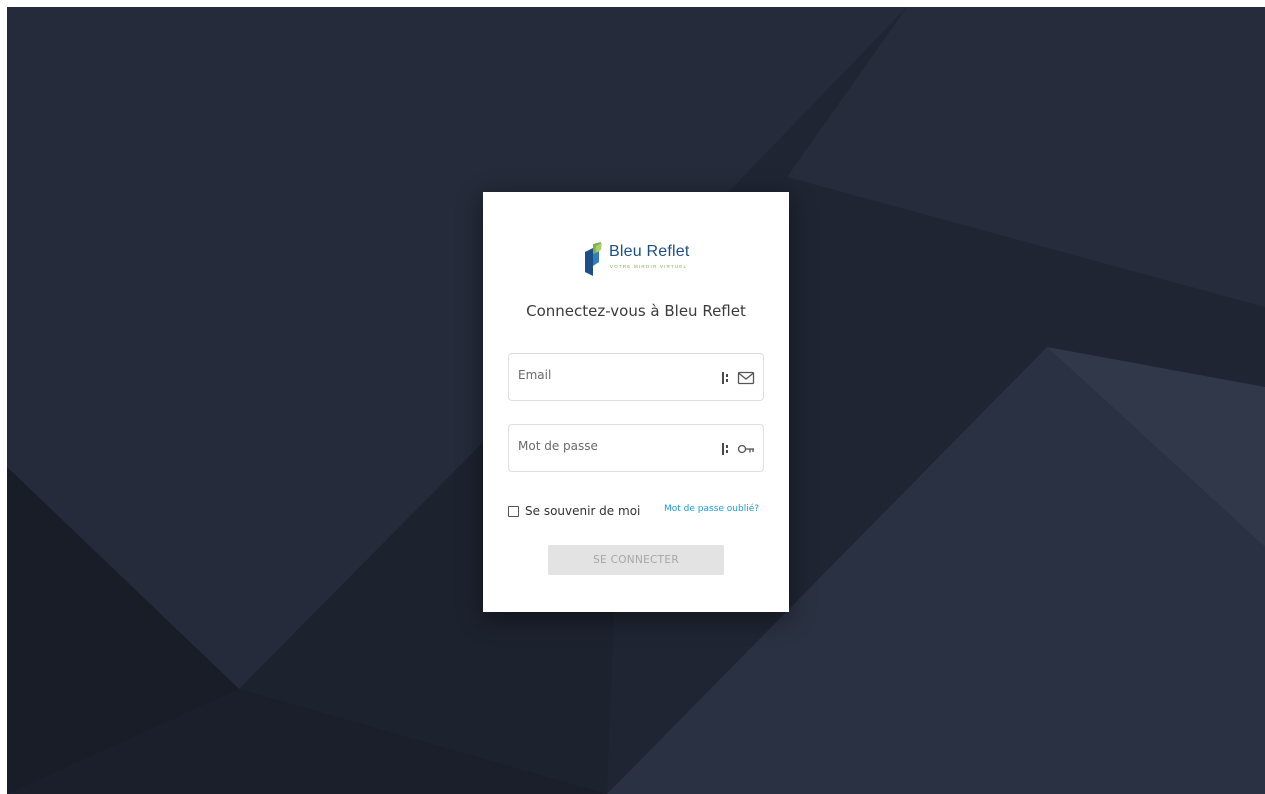  I want to click on email-field-container, so click(636, 376).